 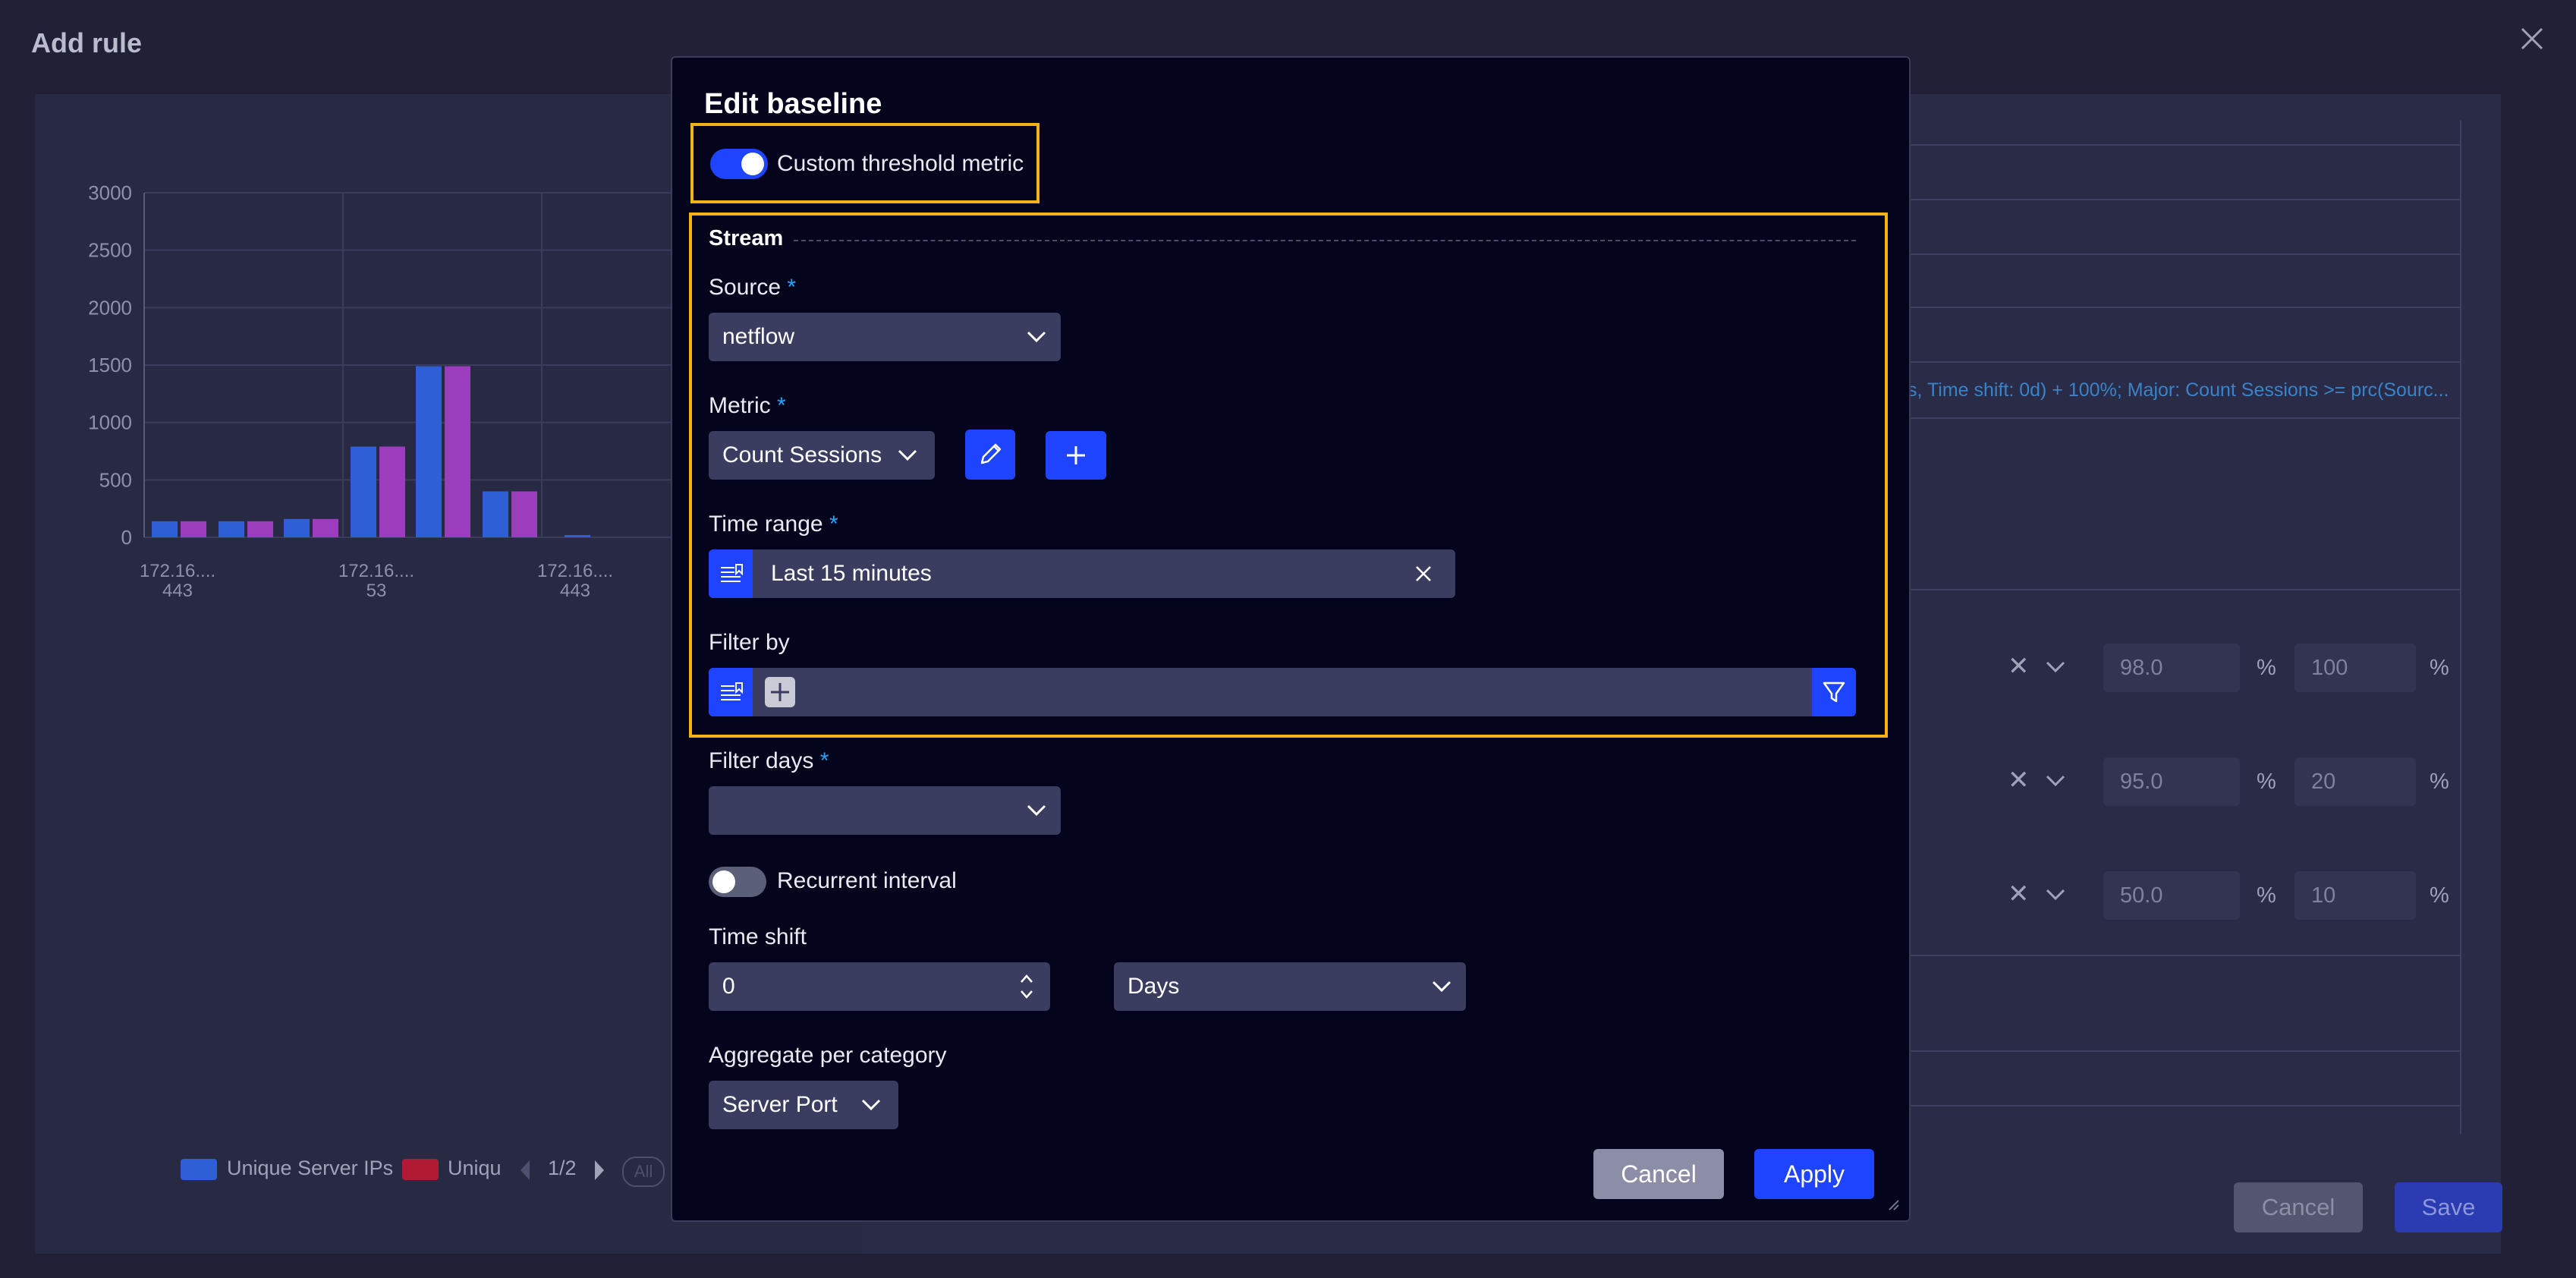 I want to click on edit-metric-button, so click(x=990, y=455).